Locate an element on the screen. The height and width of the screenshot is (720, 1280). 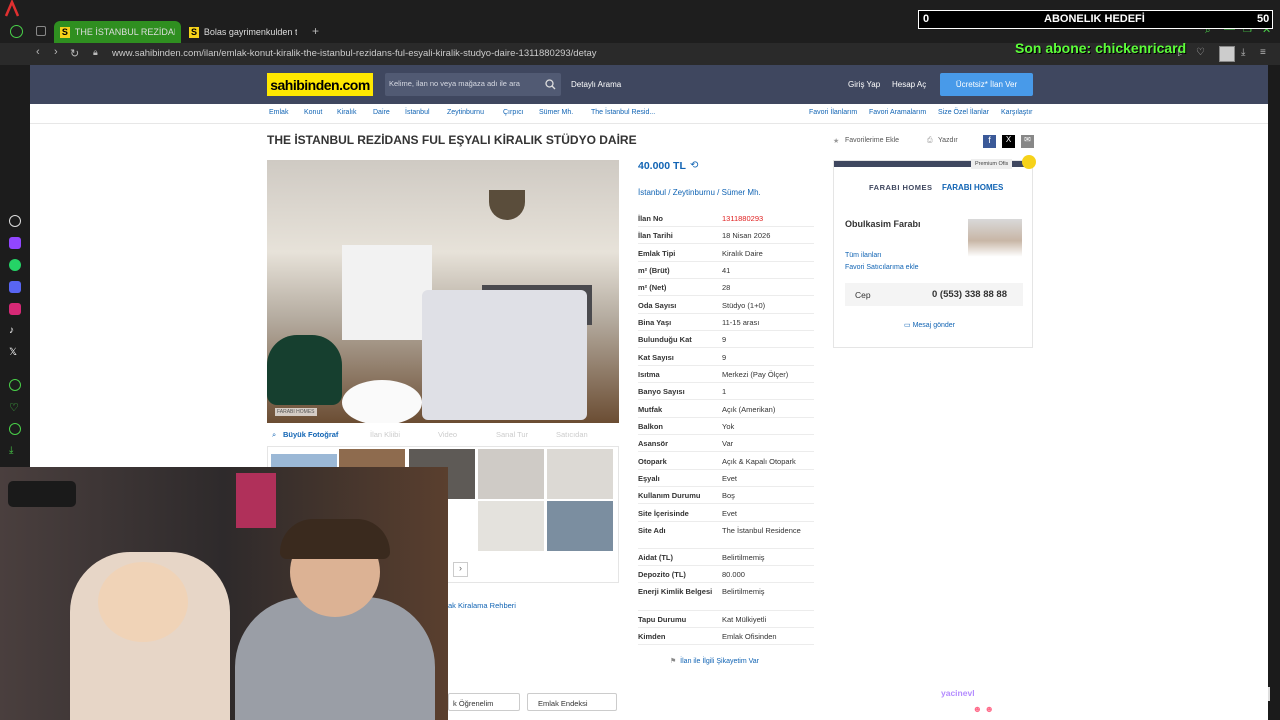
location-city: İstanbul is located at coordinates (652, 192).